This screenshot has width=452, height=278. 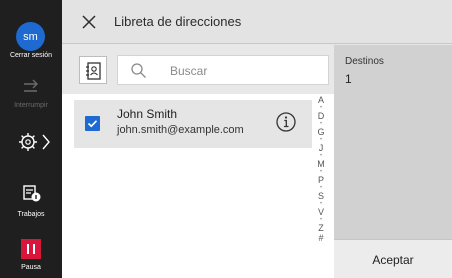 What do you see at coordinates (28, 142) in the screenshot?
I see `gear-icon` at bounding box center [28, 142].